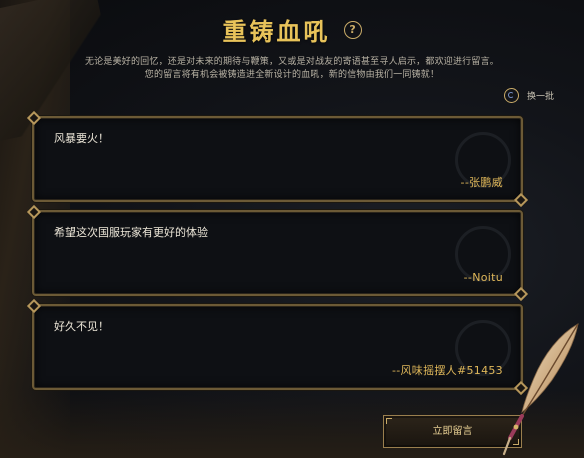 This screenshot has height=458, width=584. I want to click on message-author: --风味摇摆人#51453, so click(447, 370).